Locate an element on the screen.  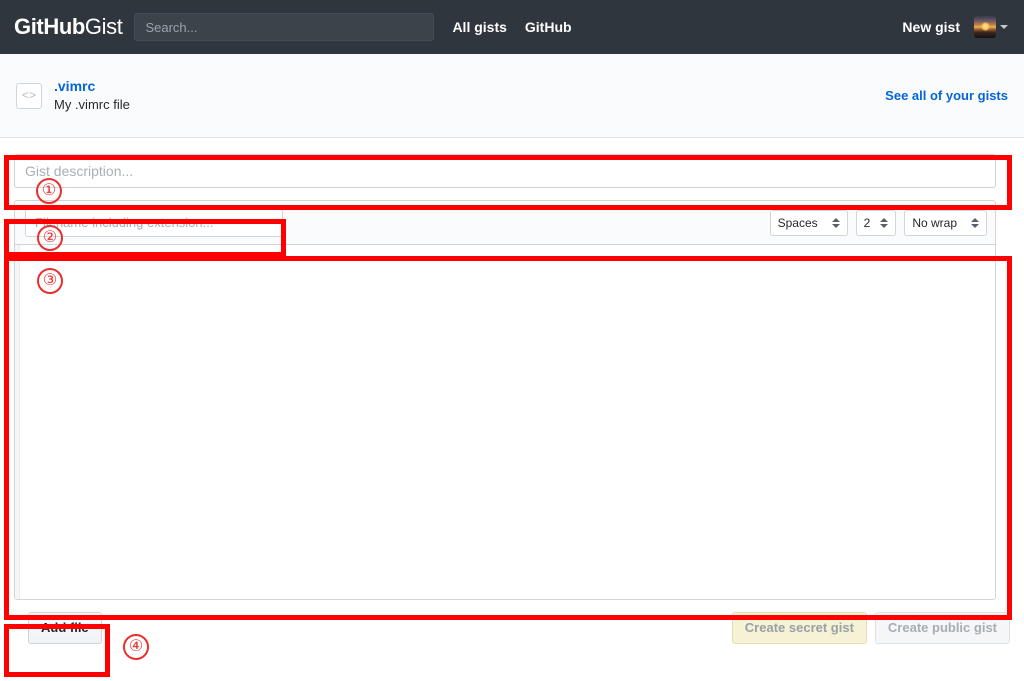
file-toolbar: Spaces 2 No wrap is located at coordinates (505, 223).